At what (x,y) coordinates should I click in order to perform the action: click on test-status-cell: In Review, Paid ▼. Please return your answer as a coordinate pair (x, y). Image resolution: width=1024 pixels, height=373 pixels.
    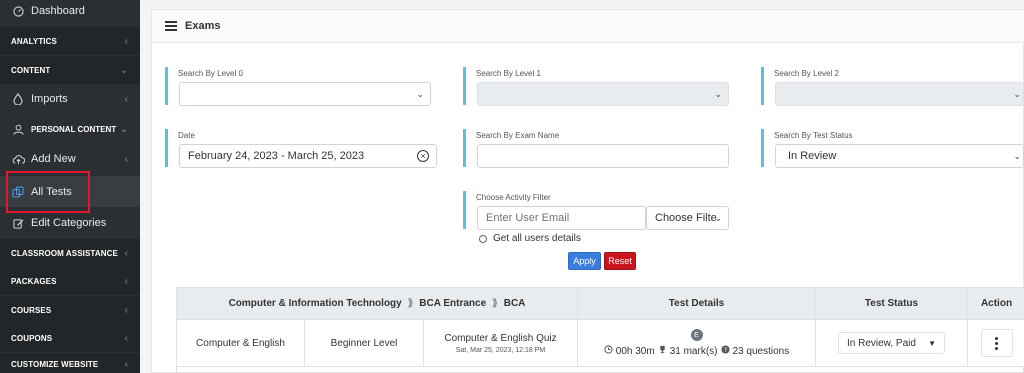
    Looking at the image, I should click on (892, 343).